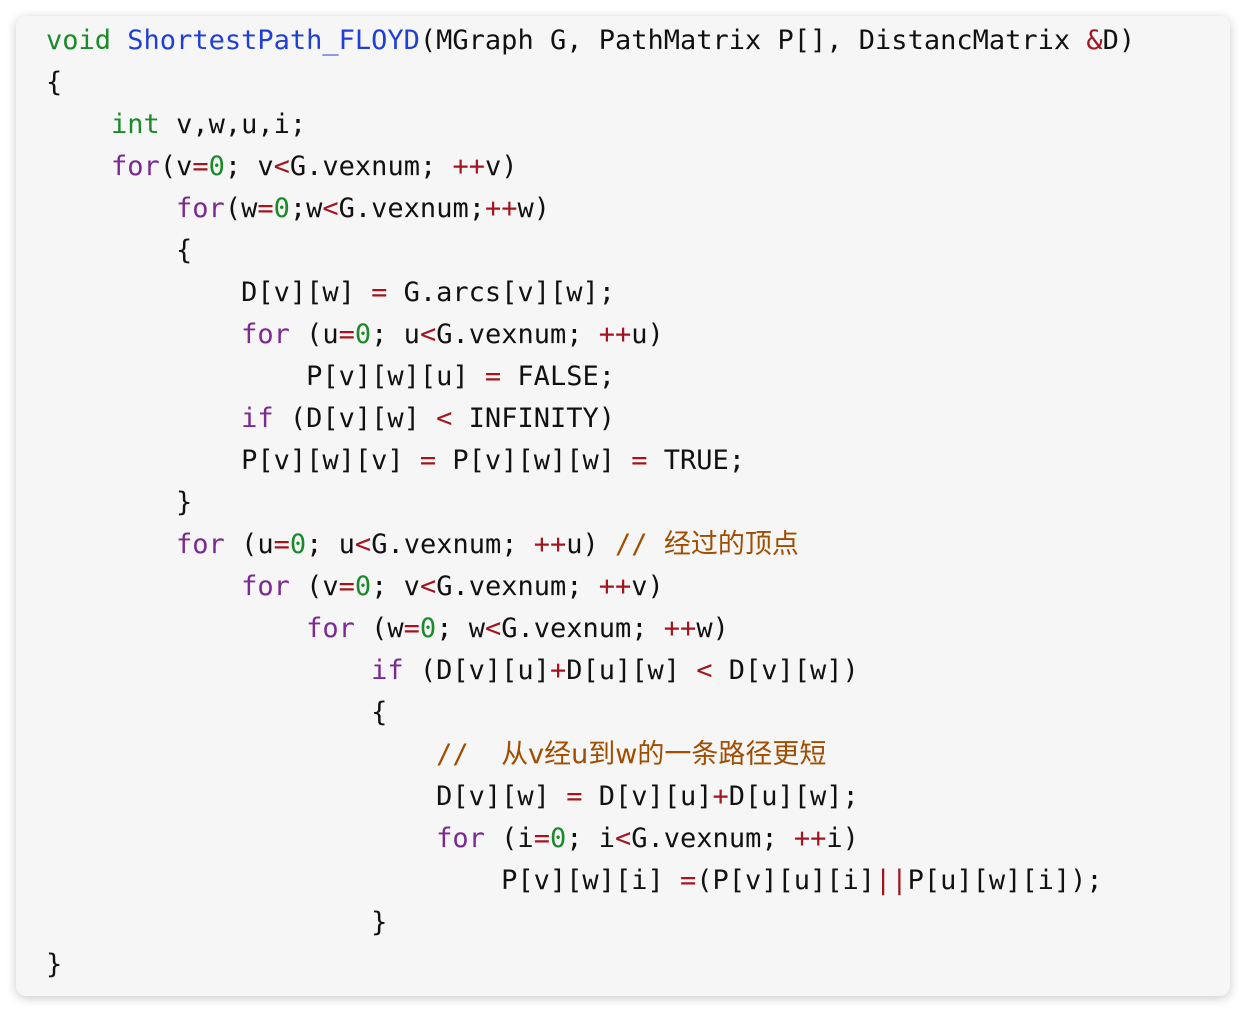 This screenshot has width=1246, height=1012. What do you see at coordinates (590, 377) in the screenshot?
I see `code-line: P[v][w][u] = FALSE;` at bounding box center [590, 377].